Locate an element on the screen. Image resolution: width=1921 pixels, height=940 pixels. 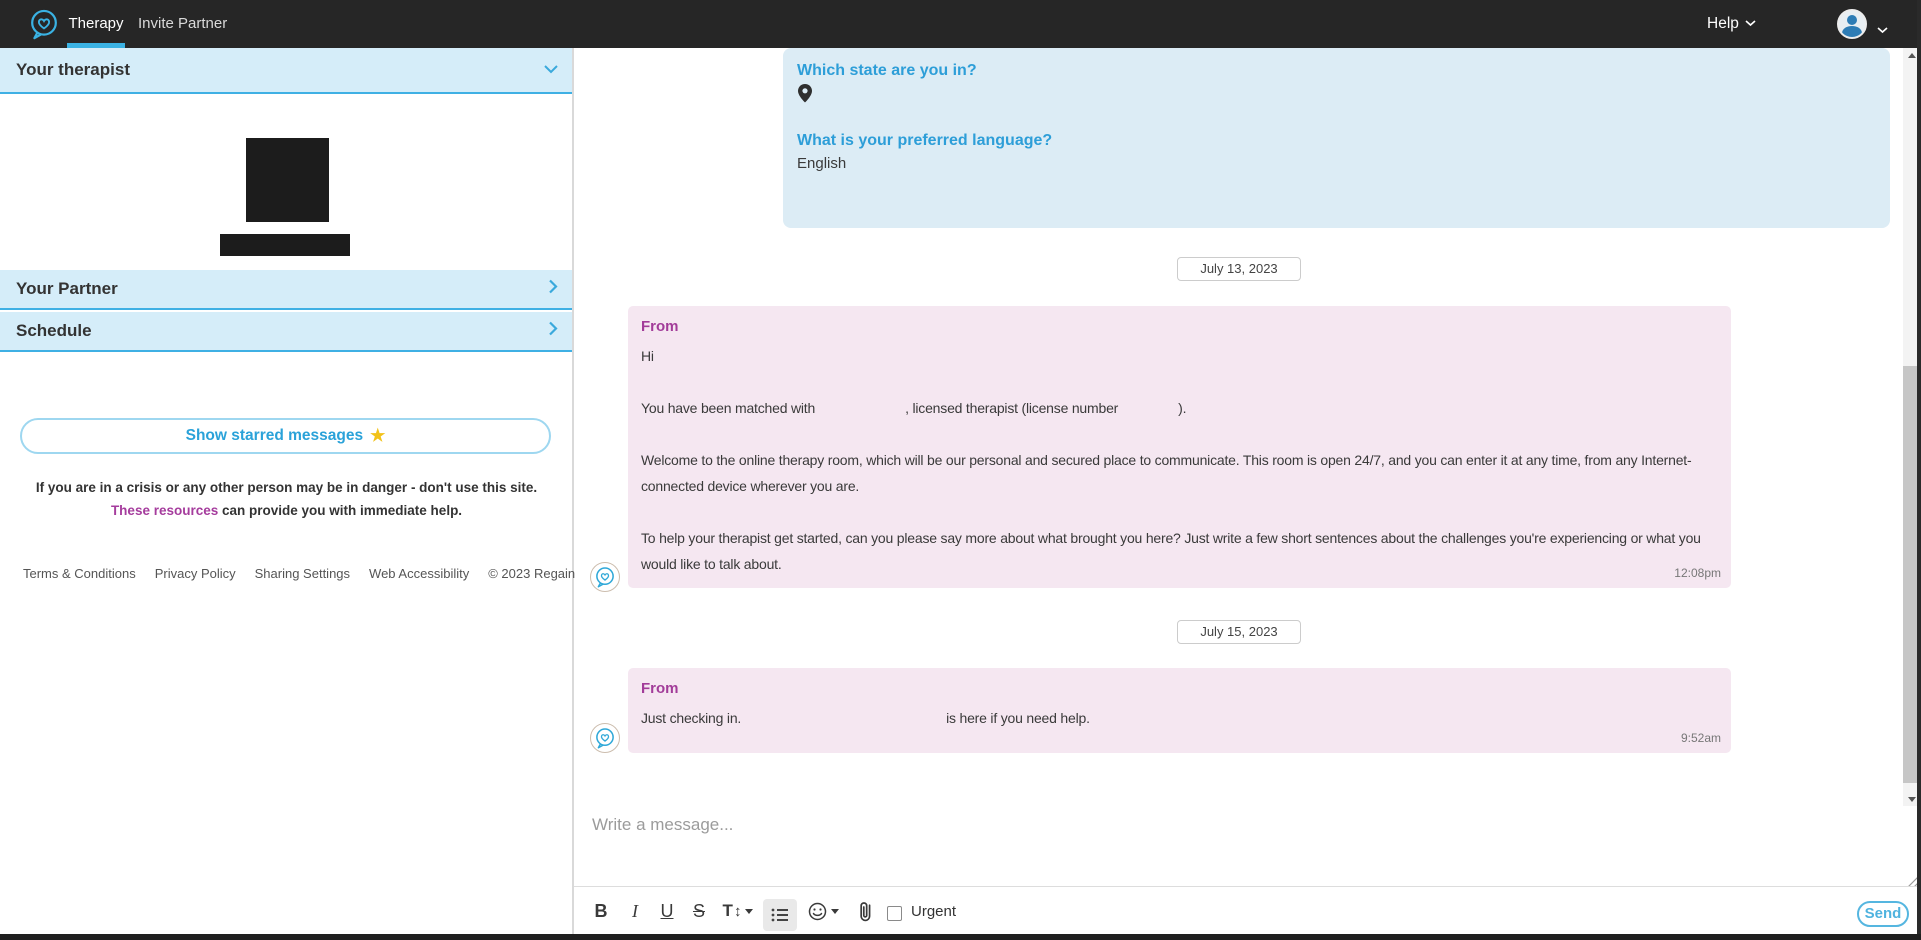
intake-answer-language: English is located at coordinates (822, 163).